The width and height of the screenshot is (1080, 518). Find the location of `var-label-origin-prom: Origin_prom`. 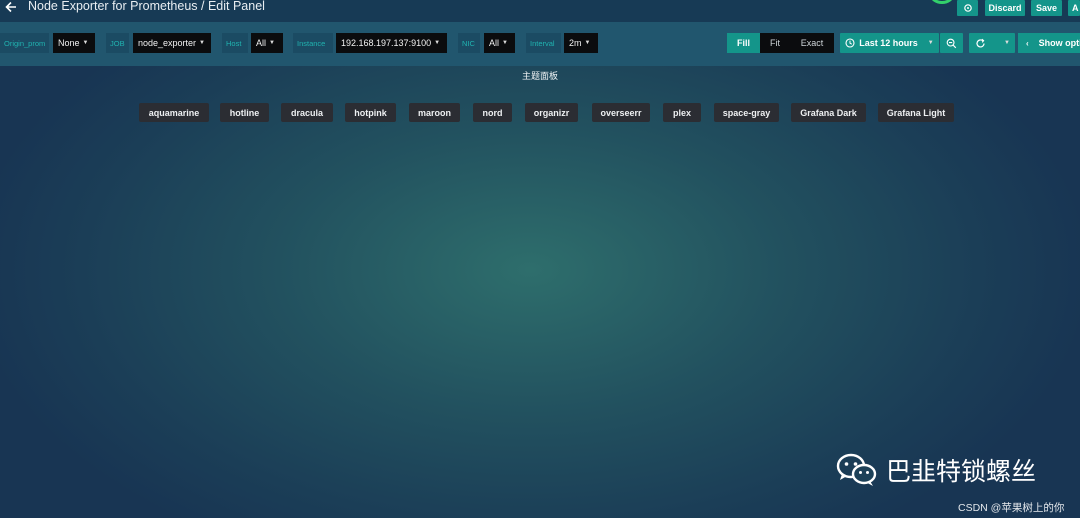

var-label-origin-prom: Origin_prom is located at coordinates (24, 43).